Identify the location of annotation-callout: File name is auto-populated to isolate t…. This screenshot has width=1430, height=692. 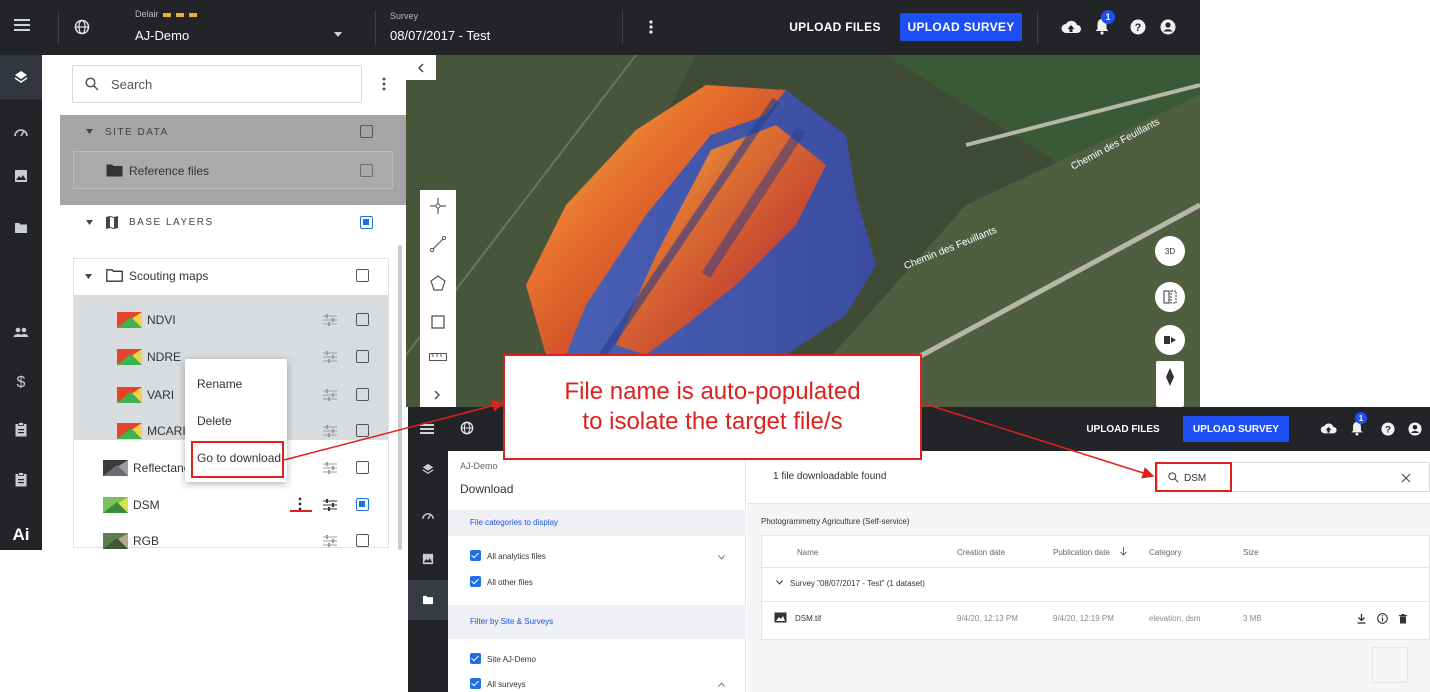
(712, 407).